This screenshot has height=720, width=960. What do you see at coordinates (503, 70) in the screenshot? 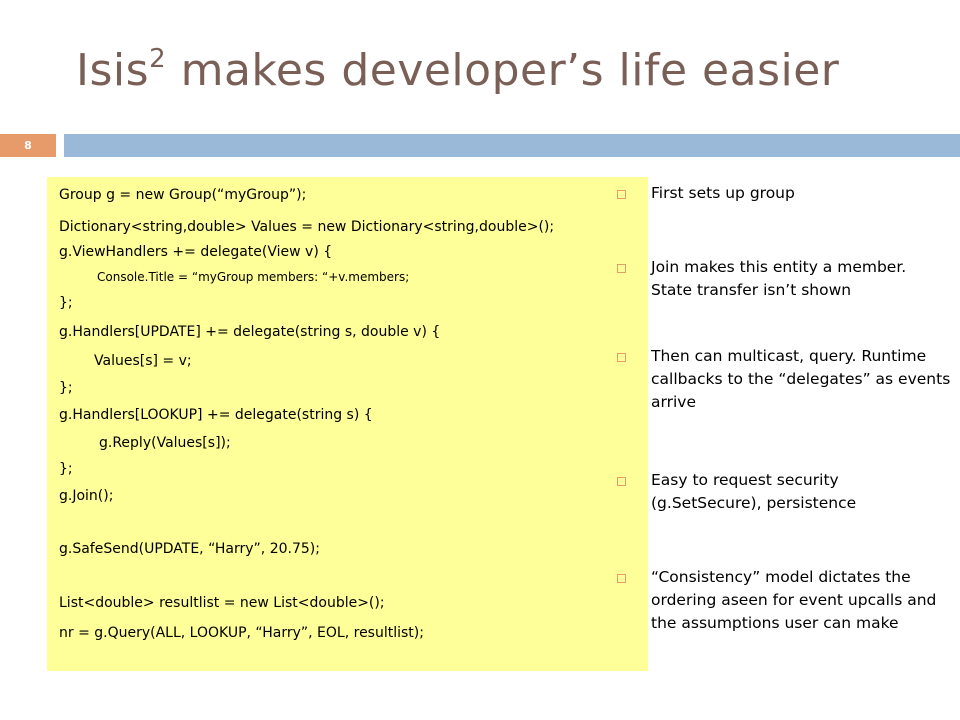
I see `title-rest: makes developer’s life easier` at bounding box center [503, 70].